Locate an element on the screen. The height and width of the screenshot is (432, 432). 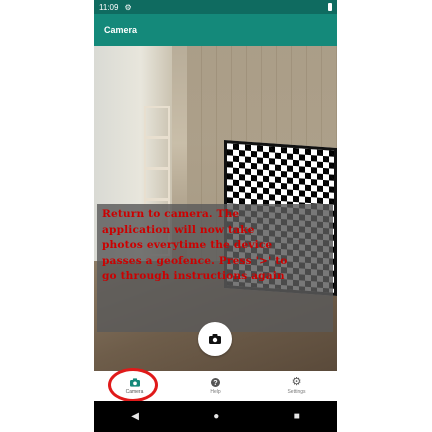
back-icon: ◀ is located at coordinates (135, 416).